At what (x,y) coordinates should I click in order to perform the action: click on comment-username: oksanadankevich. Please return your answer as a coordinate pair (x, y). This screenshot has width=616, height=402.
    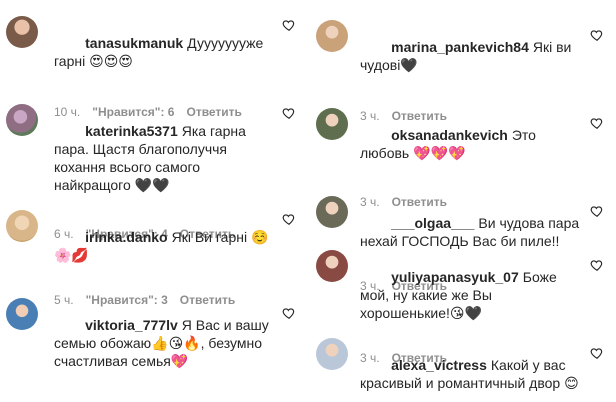
    Looking at the image, I should click on (449, 135).